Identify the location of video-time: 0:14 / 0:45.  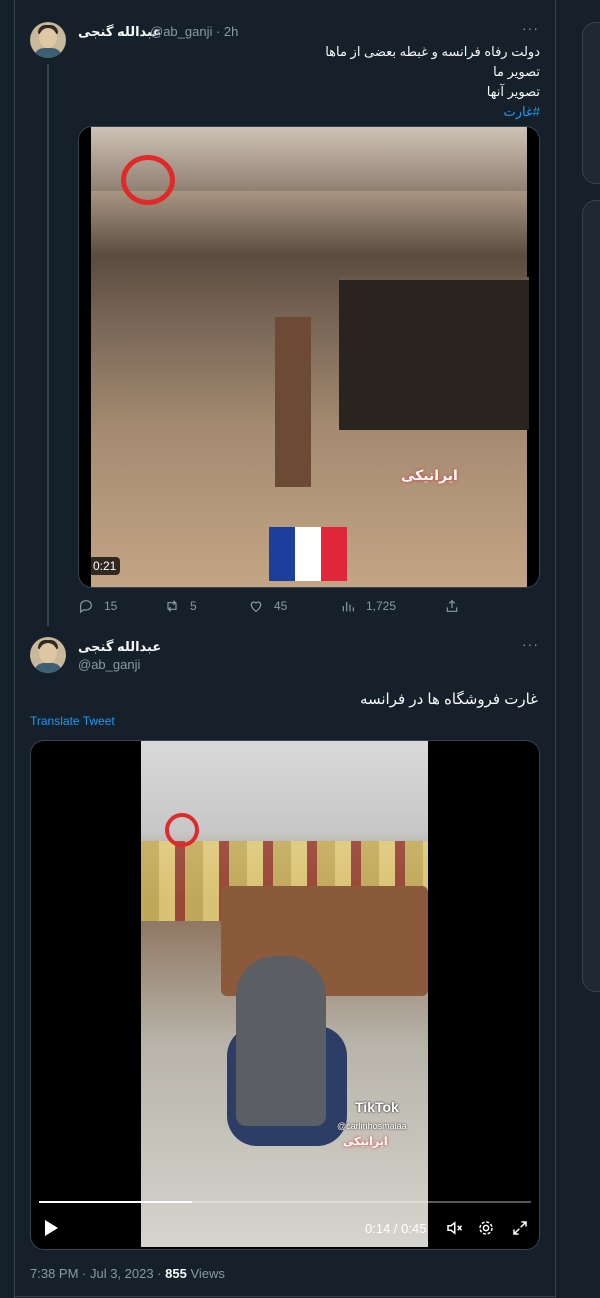
(396, 1228).